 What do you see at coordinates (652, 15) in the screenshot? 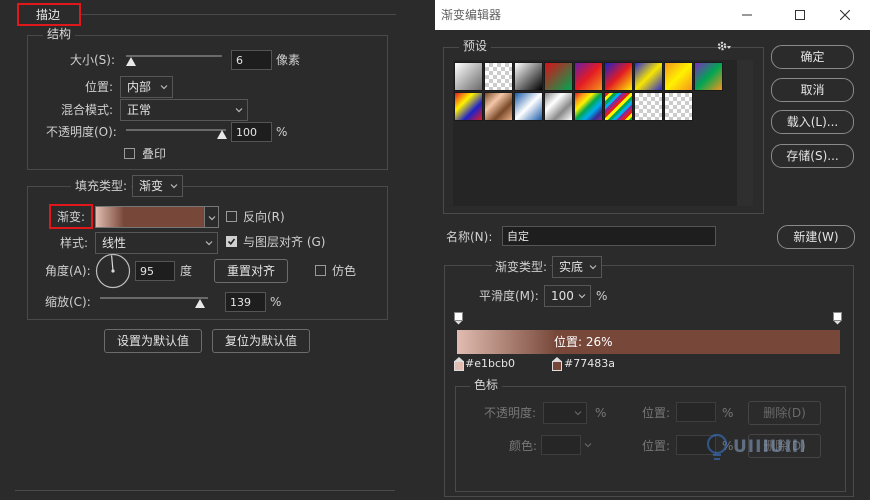
I see `title-bar: 渐变编辑器` at bounding box center [652, 15].